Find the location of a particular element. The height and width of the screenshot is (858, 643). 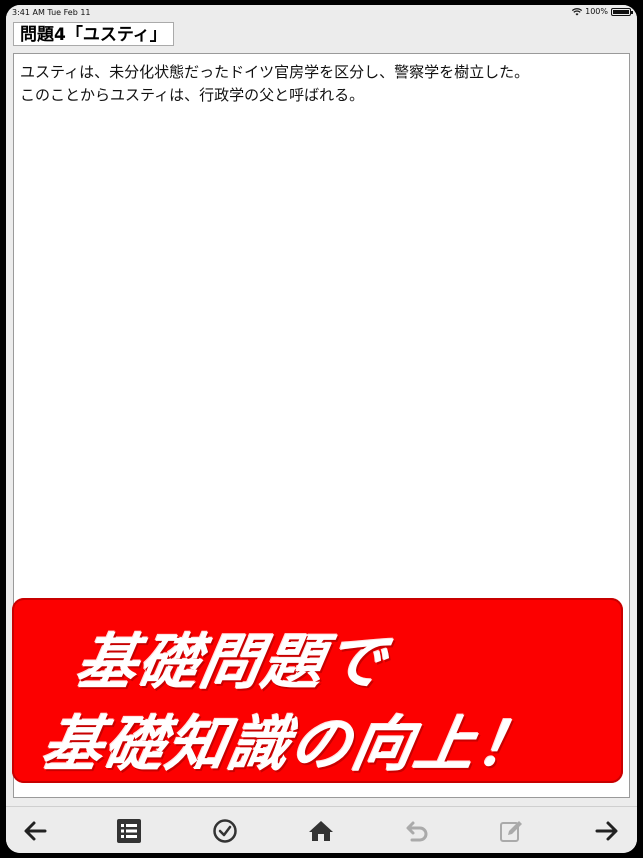

status-right: 100% is located at coordinates (602, 11).